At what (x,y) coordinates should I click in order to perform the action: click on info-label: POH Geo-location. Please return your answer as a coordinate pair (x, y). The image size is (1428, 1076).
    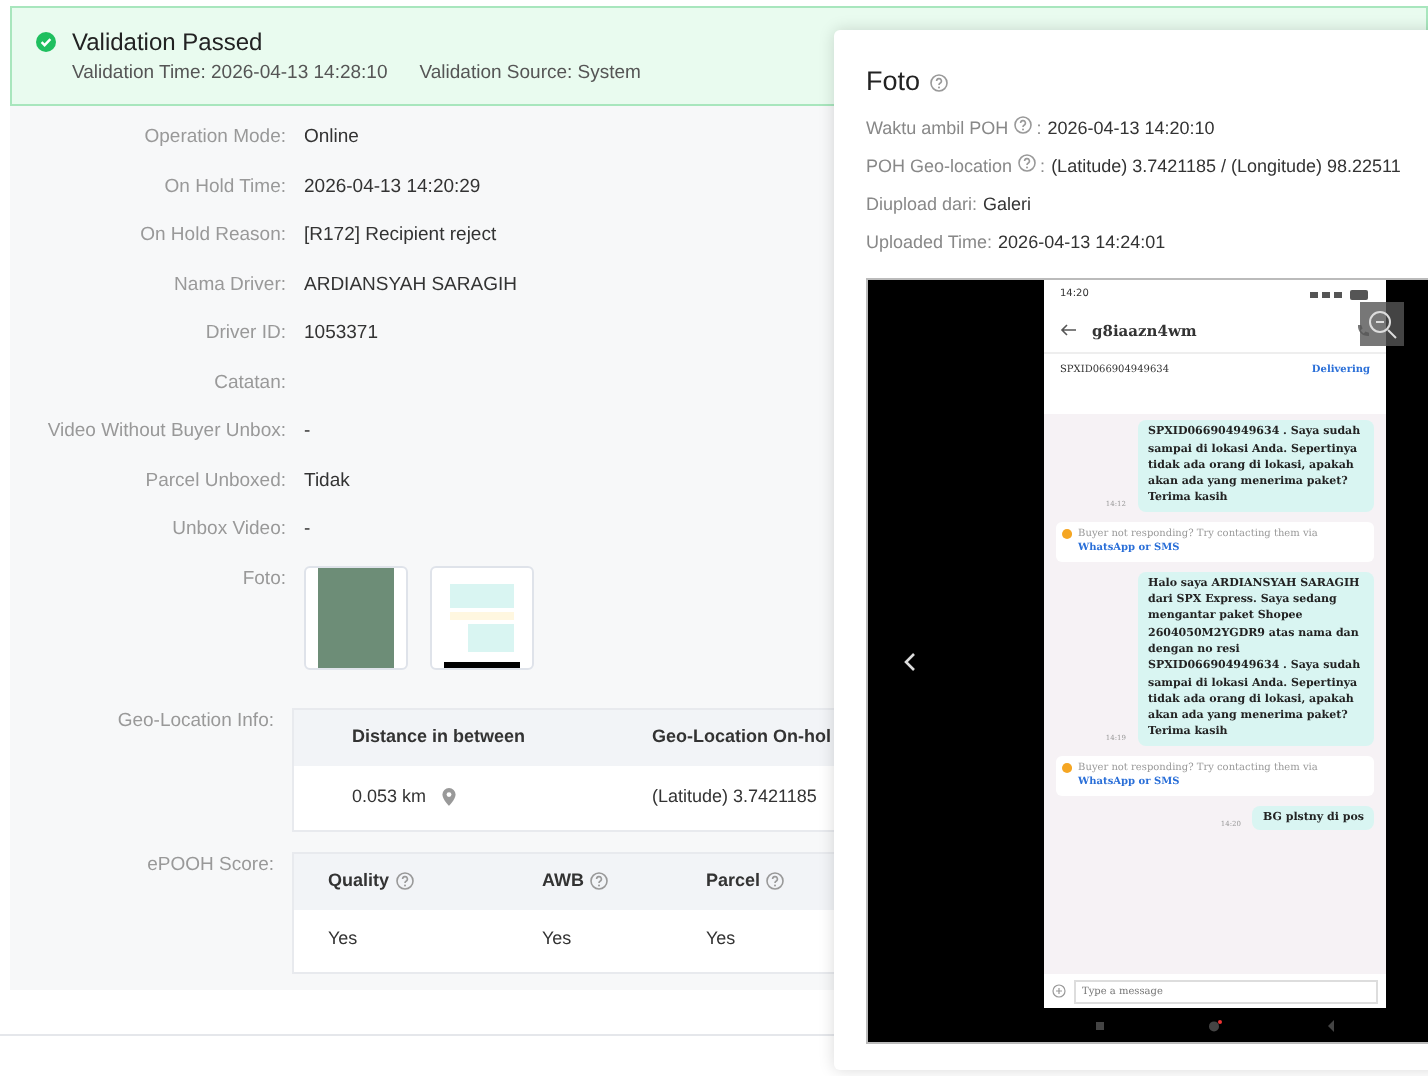
    Looking at the image, I should click on (939, 167).